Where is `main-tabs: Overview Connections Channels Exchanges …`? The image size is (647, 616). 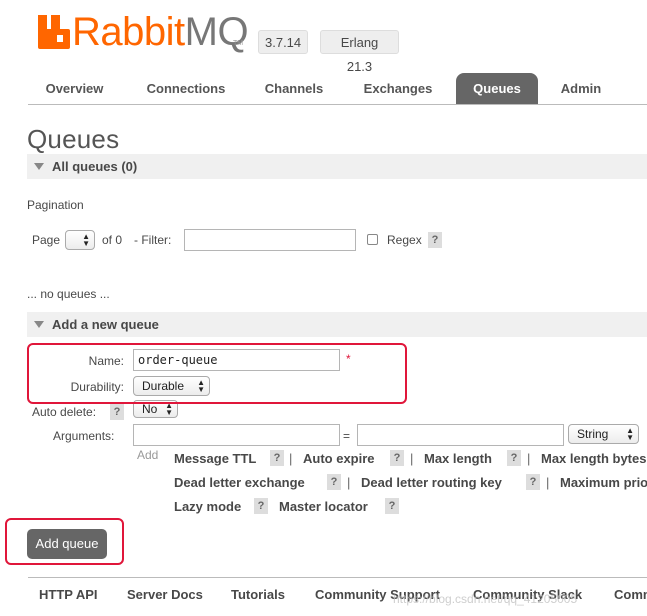 main-tabs: Overview Connections Channels Exchanges … is located at coordinates (337, 89).